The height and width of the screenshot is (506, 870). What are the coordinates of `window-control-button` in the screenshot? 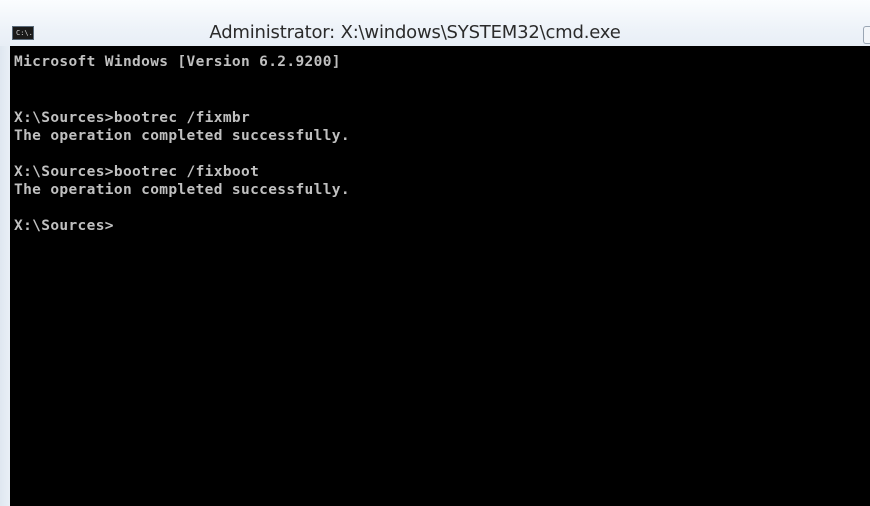 It's located at (866, 35).